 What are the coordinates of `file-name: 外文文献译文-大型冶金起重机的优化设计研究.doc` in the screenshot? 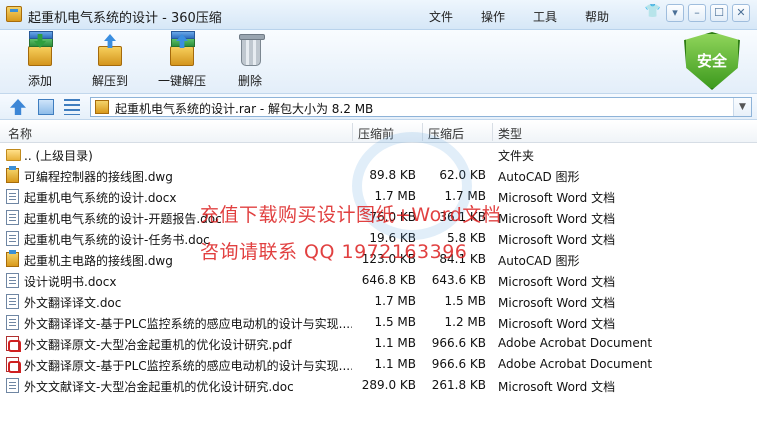 It's located at (159, 387).